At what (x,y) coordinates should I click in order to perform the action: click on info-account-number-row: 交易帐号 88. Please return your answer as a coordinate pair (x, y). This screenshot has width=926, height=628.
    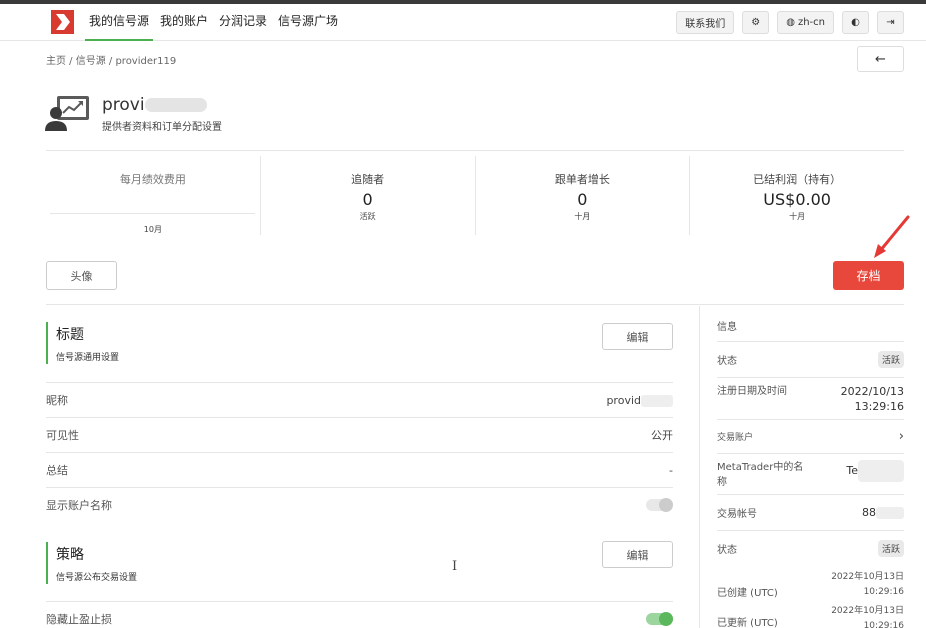
    Looking at the image, I should click on (810, 512).